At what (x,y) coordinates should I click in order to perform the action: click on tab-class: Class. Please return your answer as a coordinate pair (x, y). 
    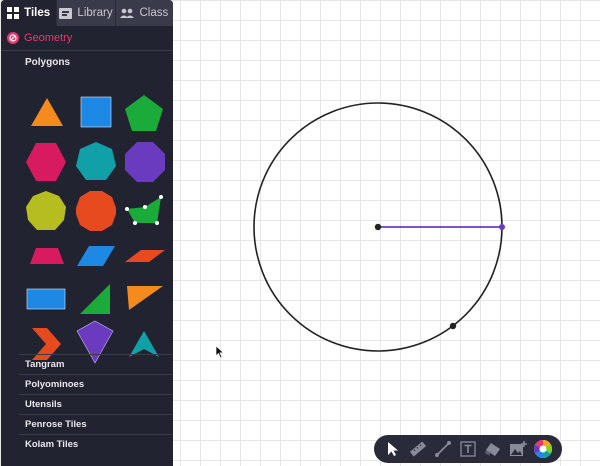
    Looking at the image, I should click on (144, 13).